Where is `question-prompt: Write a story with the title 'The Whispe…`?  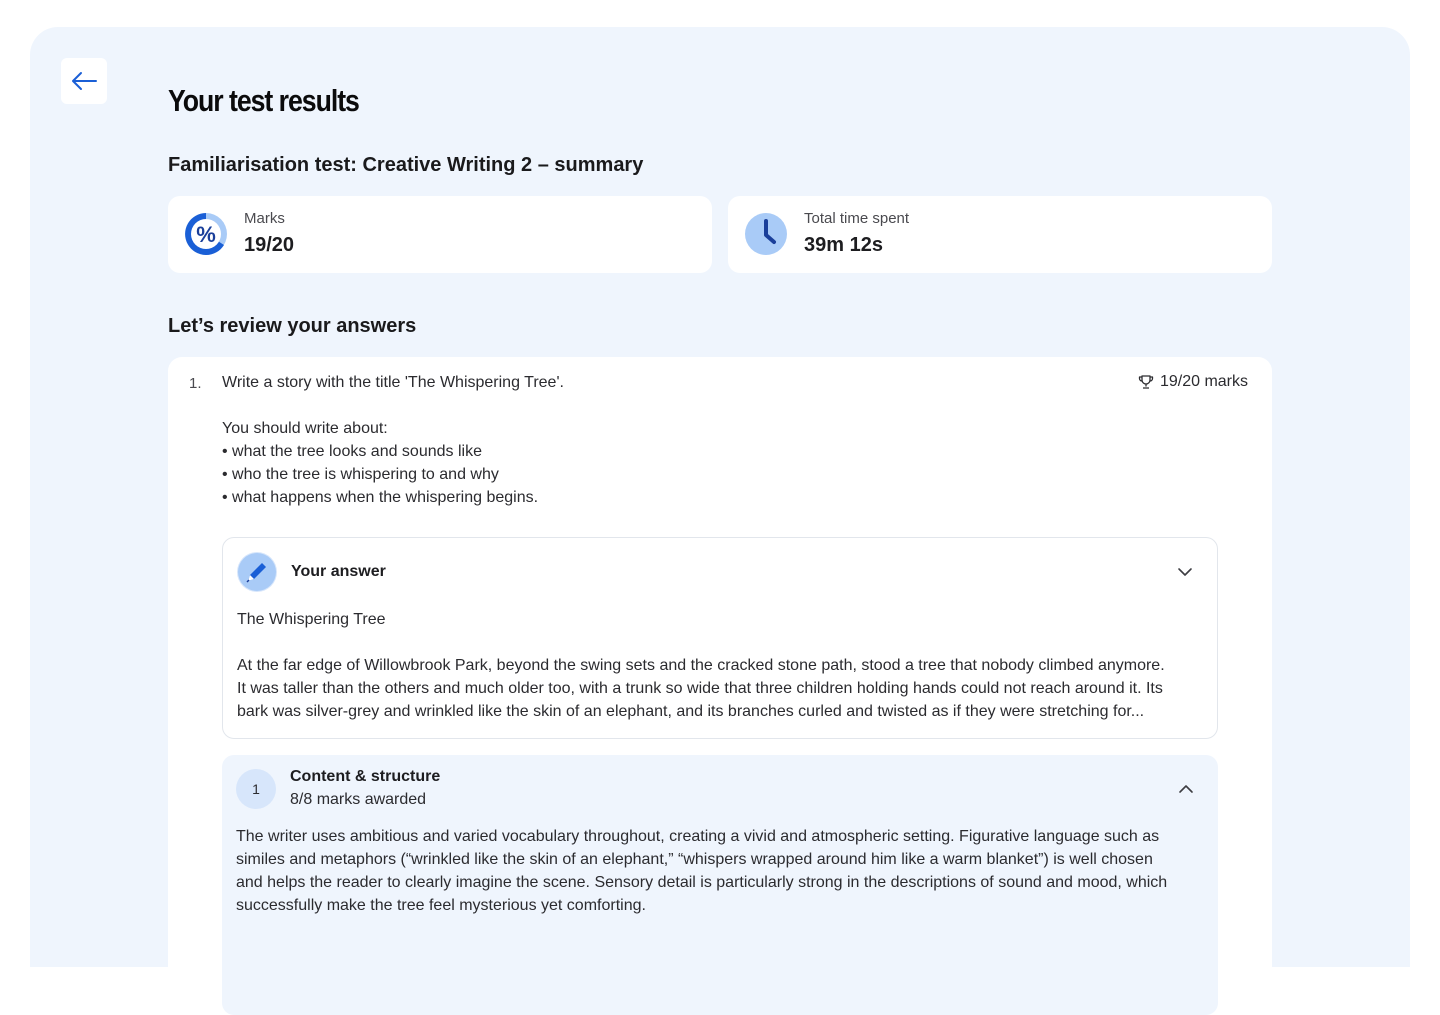
question-prompt: Write a story with the title 'The Whispe… is located at coordinates (632, 440).